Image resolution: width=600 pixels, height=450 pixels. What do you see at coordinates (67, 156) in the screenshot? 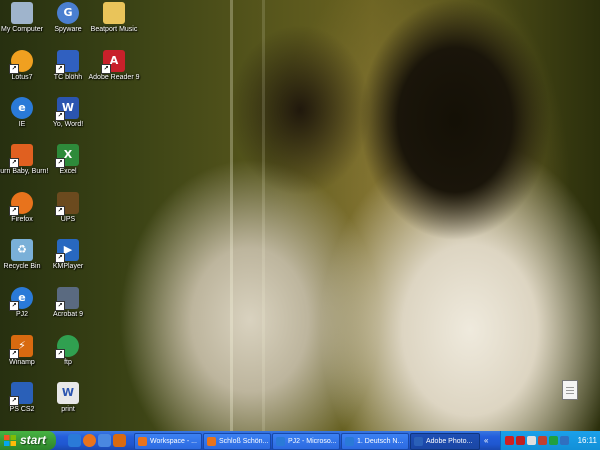
I see `excel-icon: X ↗` at bounding box center [67, 156].